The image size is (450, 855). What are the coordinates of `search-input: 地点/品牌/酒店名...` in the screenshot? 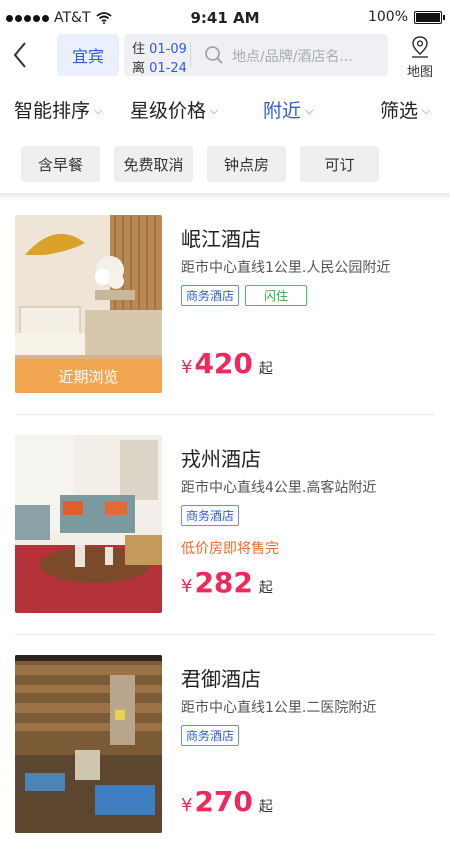 It's located at (292, 56).